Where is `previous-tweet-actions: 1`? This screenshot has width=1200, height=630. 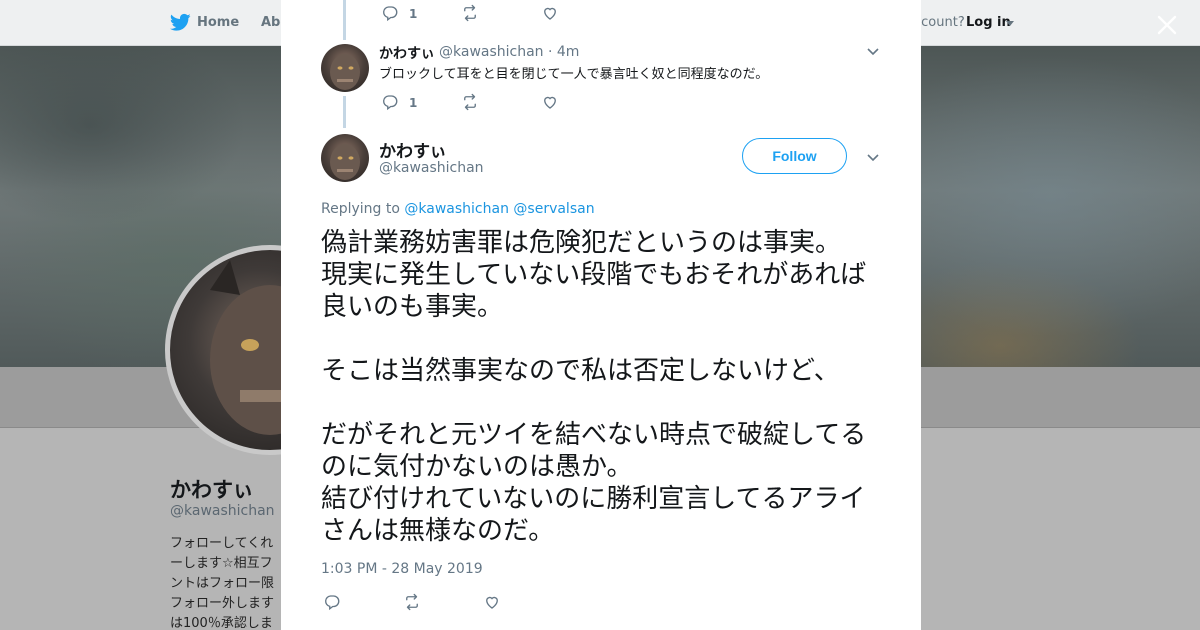
previous-tweet-actions: 1 is located at coordinates (531, 14).